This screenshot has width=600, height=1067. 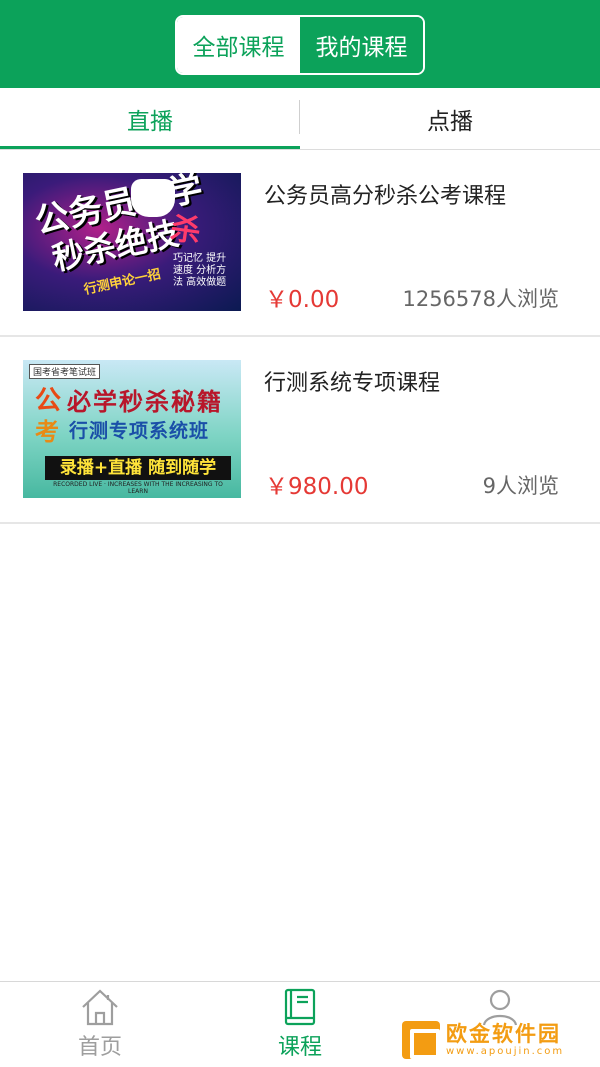 I want to click on thumb-text: 国考省考笔试班, so click(x=65, y=371).